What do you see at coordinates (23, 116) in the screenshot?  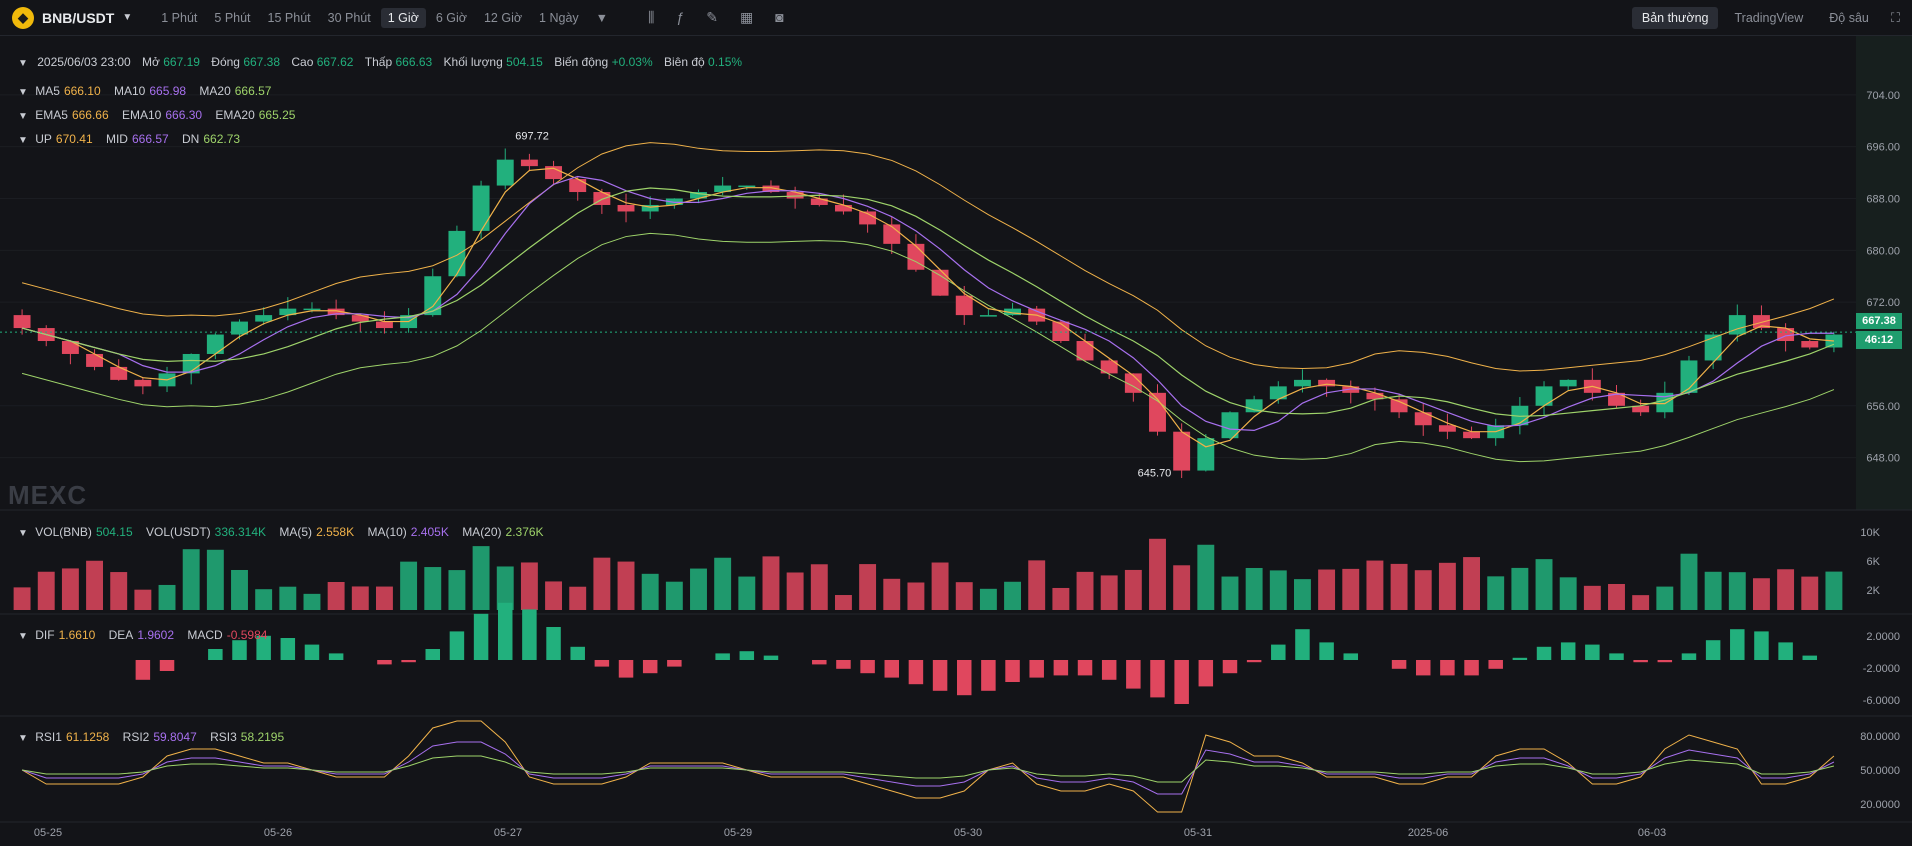 I see `ema-chevron-icon: ▼` at bounding box center [23, 116].